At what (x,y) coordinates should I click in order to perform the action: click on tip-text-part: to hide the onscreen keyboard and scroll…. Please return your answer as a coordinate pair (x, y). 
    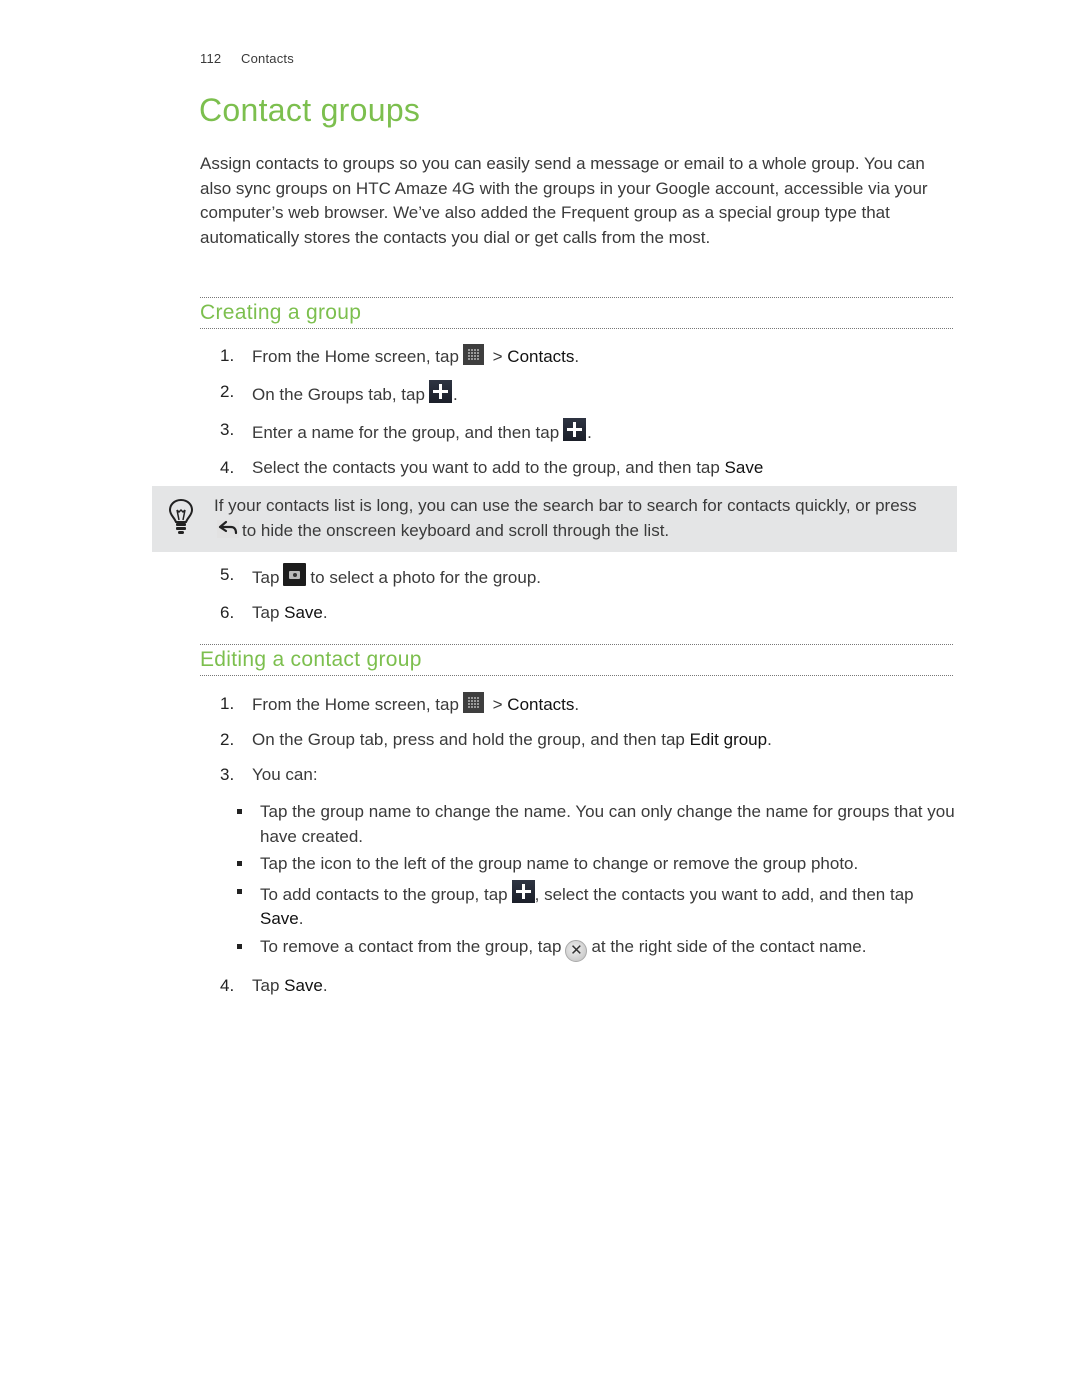
    Looking at the image, I should click on (456, 530).